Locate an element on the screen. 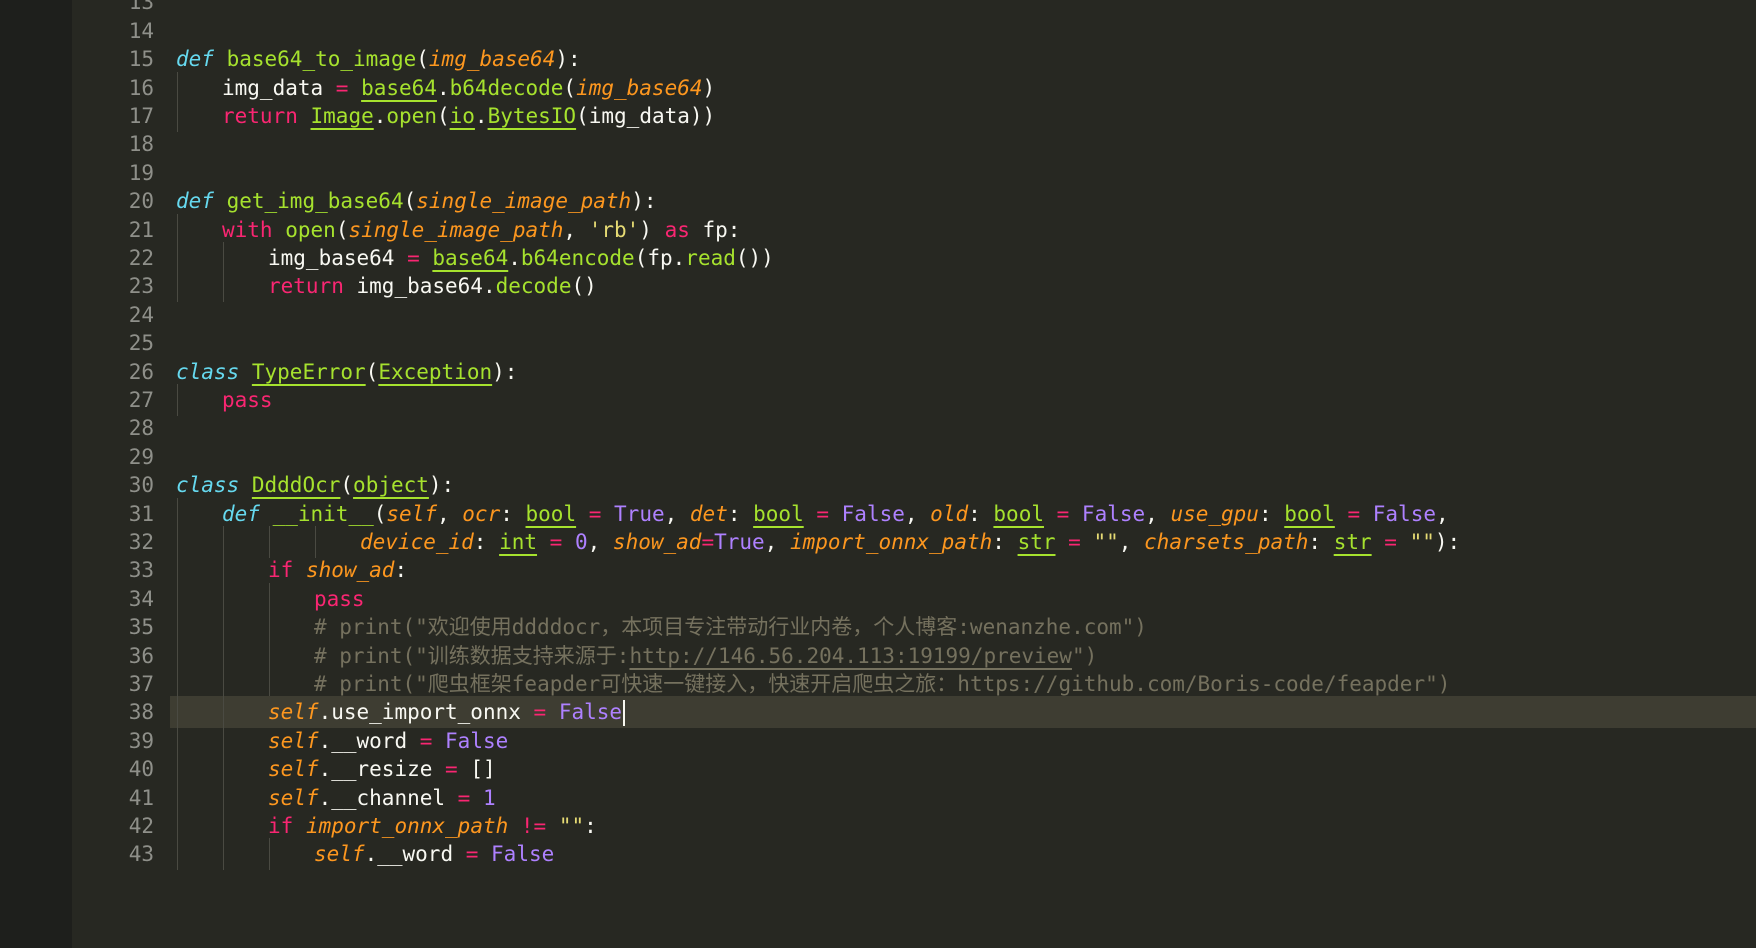 This screenshot has width=1756, height=948. code-line: if show_ad: is located at coordinates (963, 570).